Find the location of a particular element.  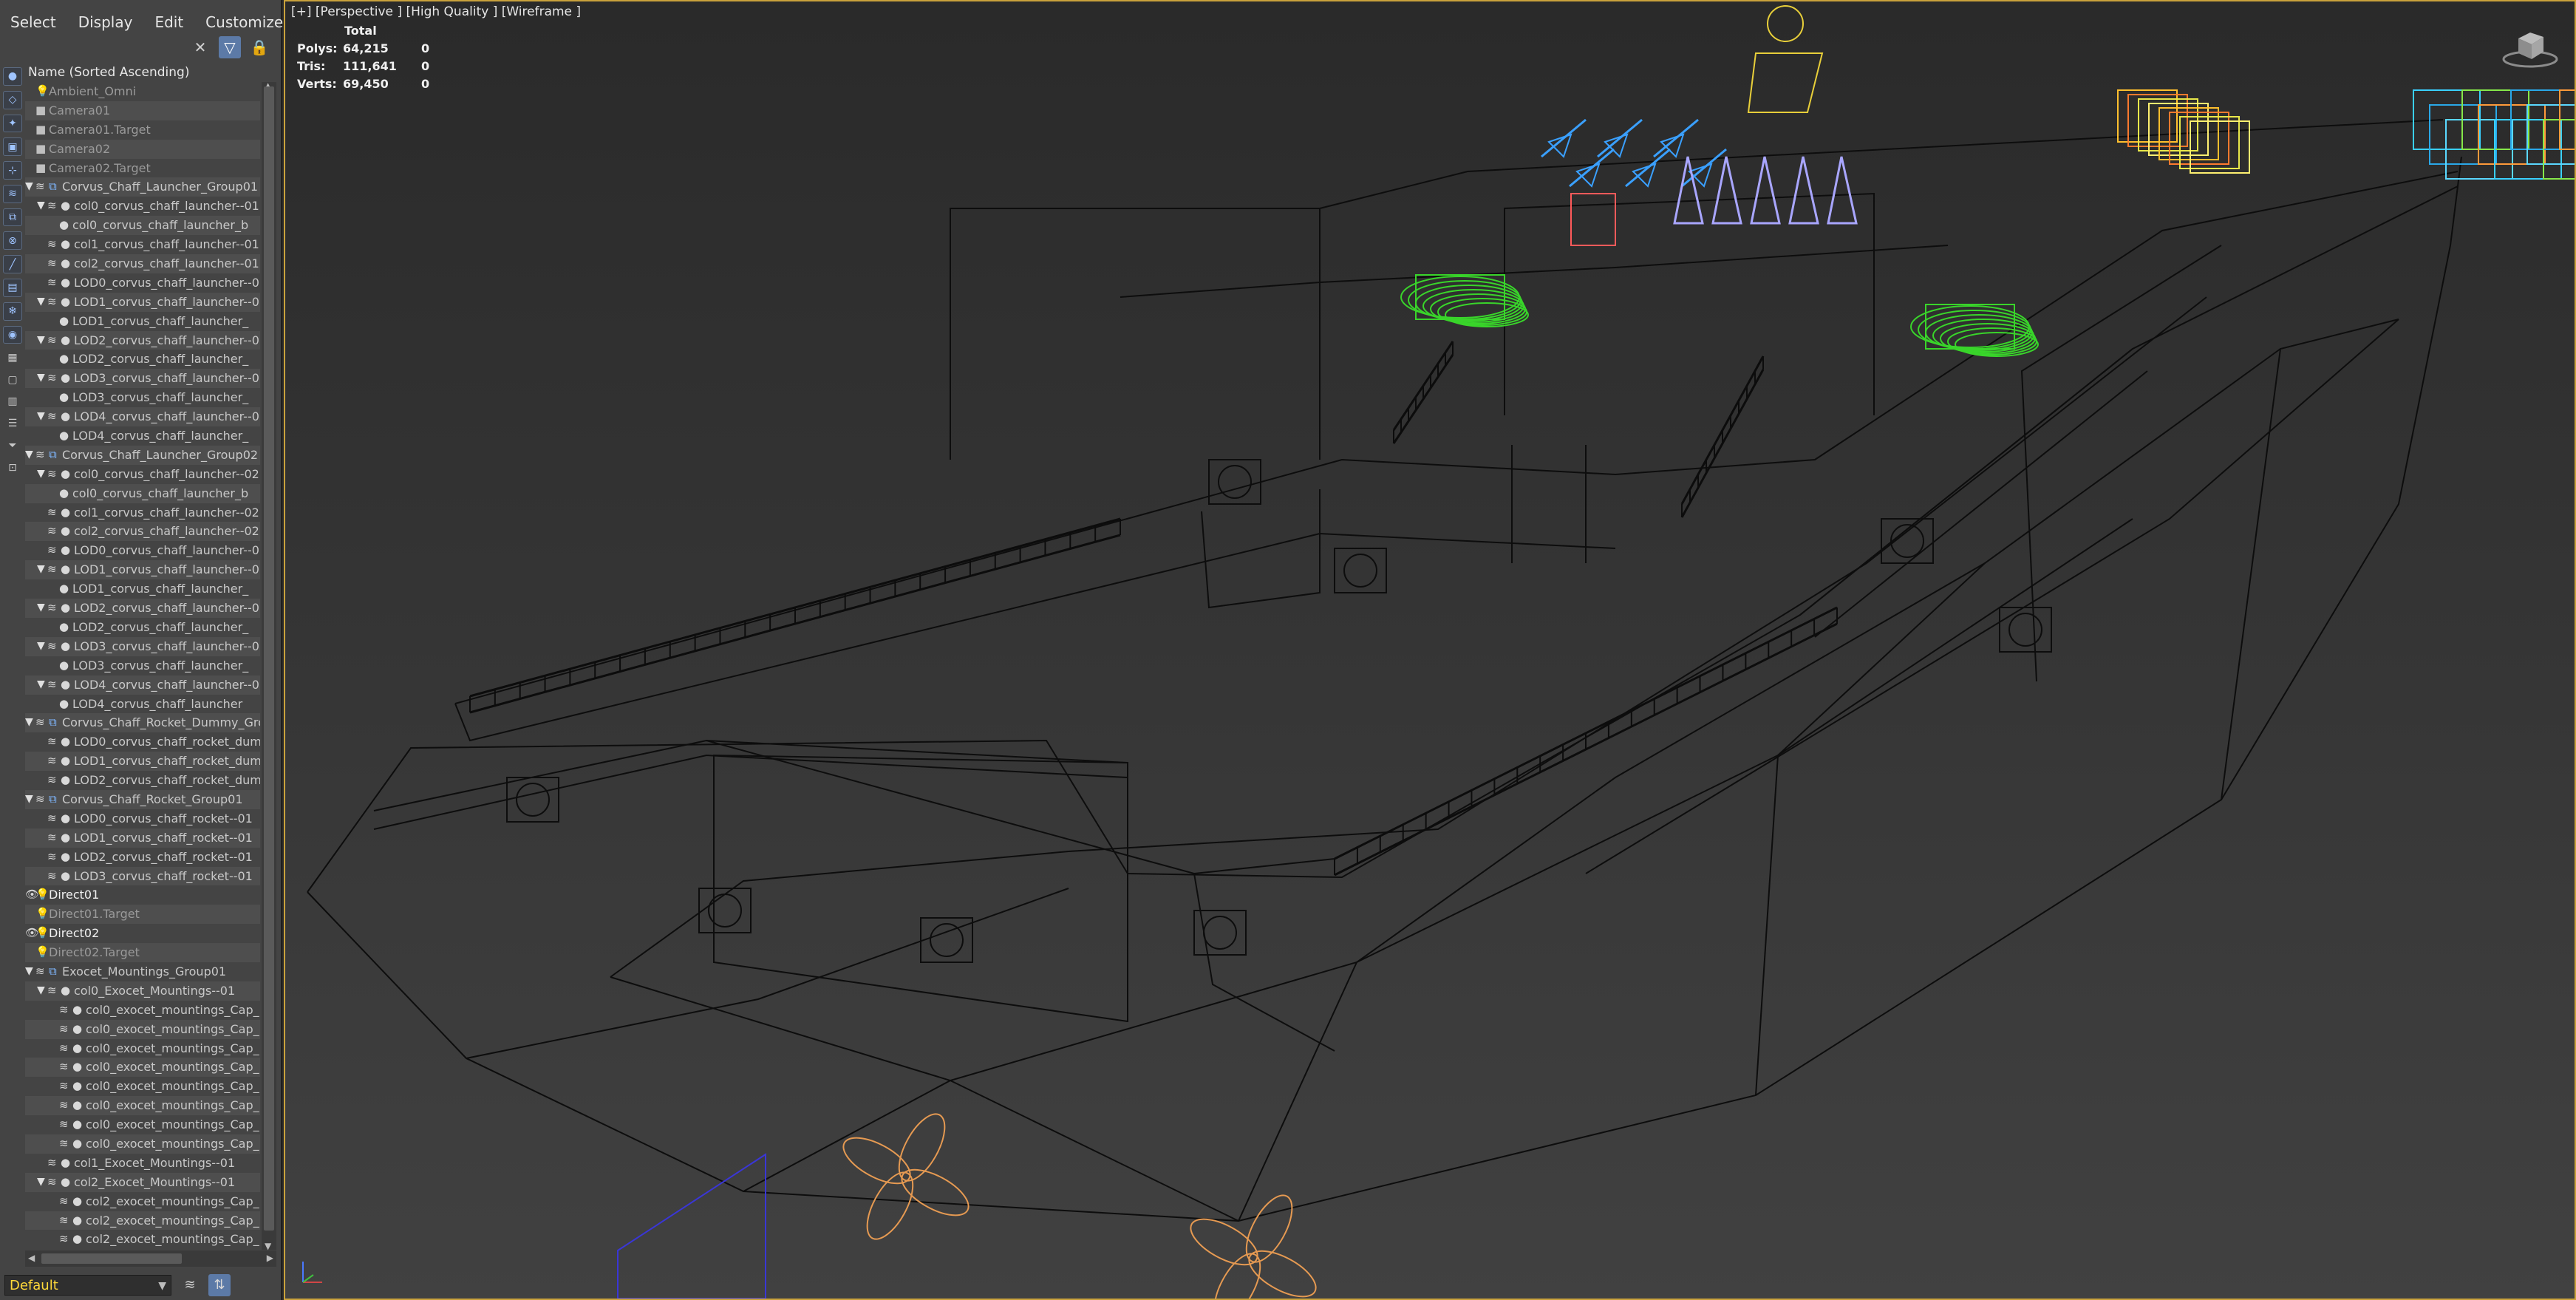

tree-row: 💡 Ambient_Omni is located at coordinates (142, 91).